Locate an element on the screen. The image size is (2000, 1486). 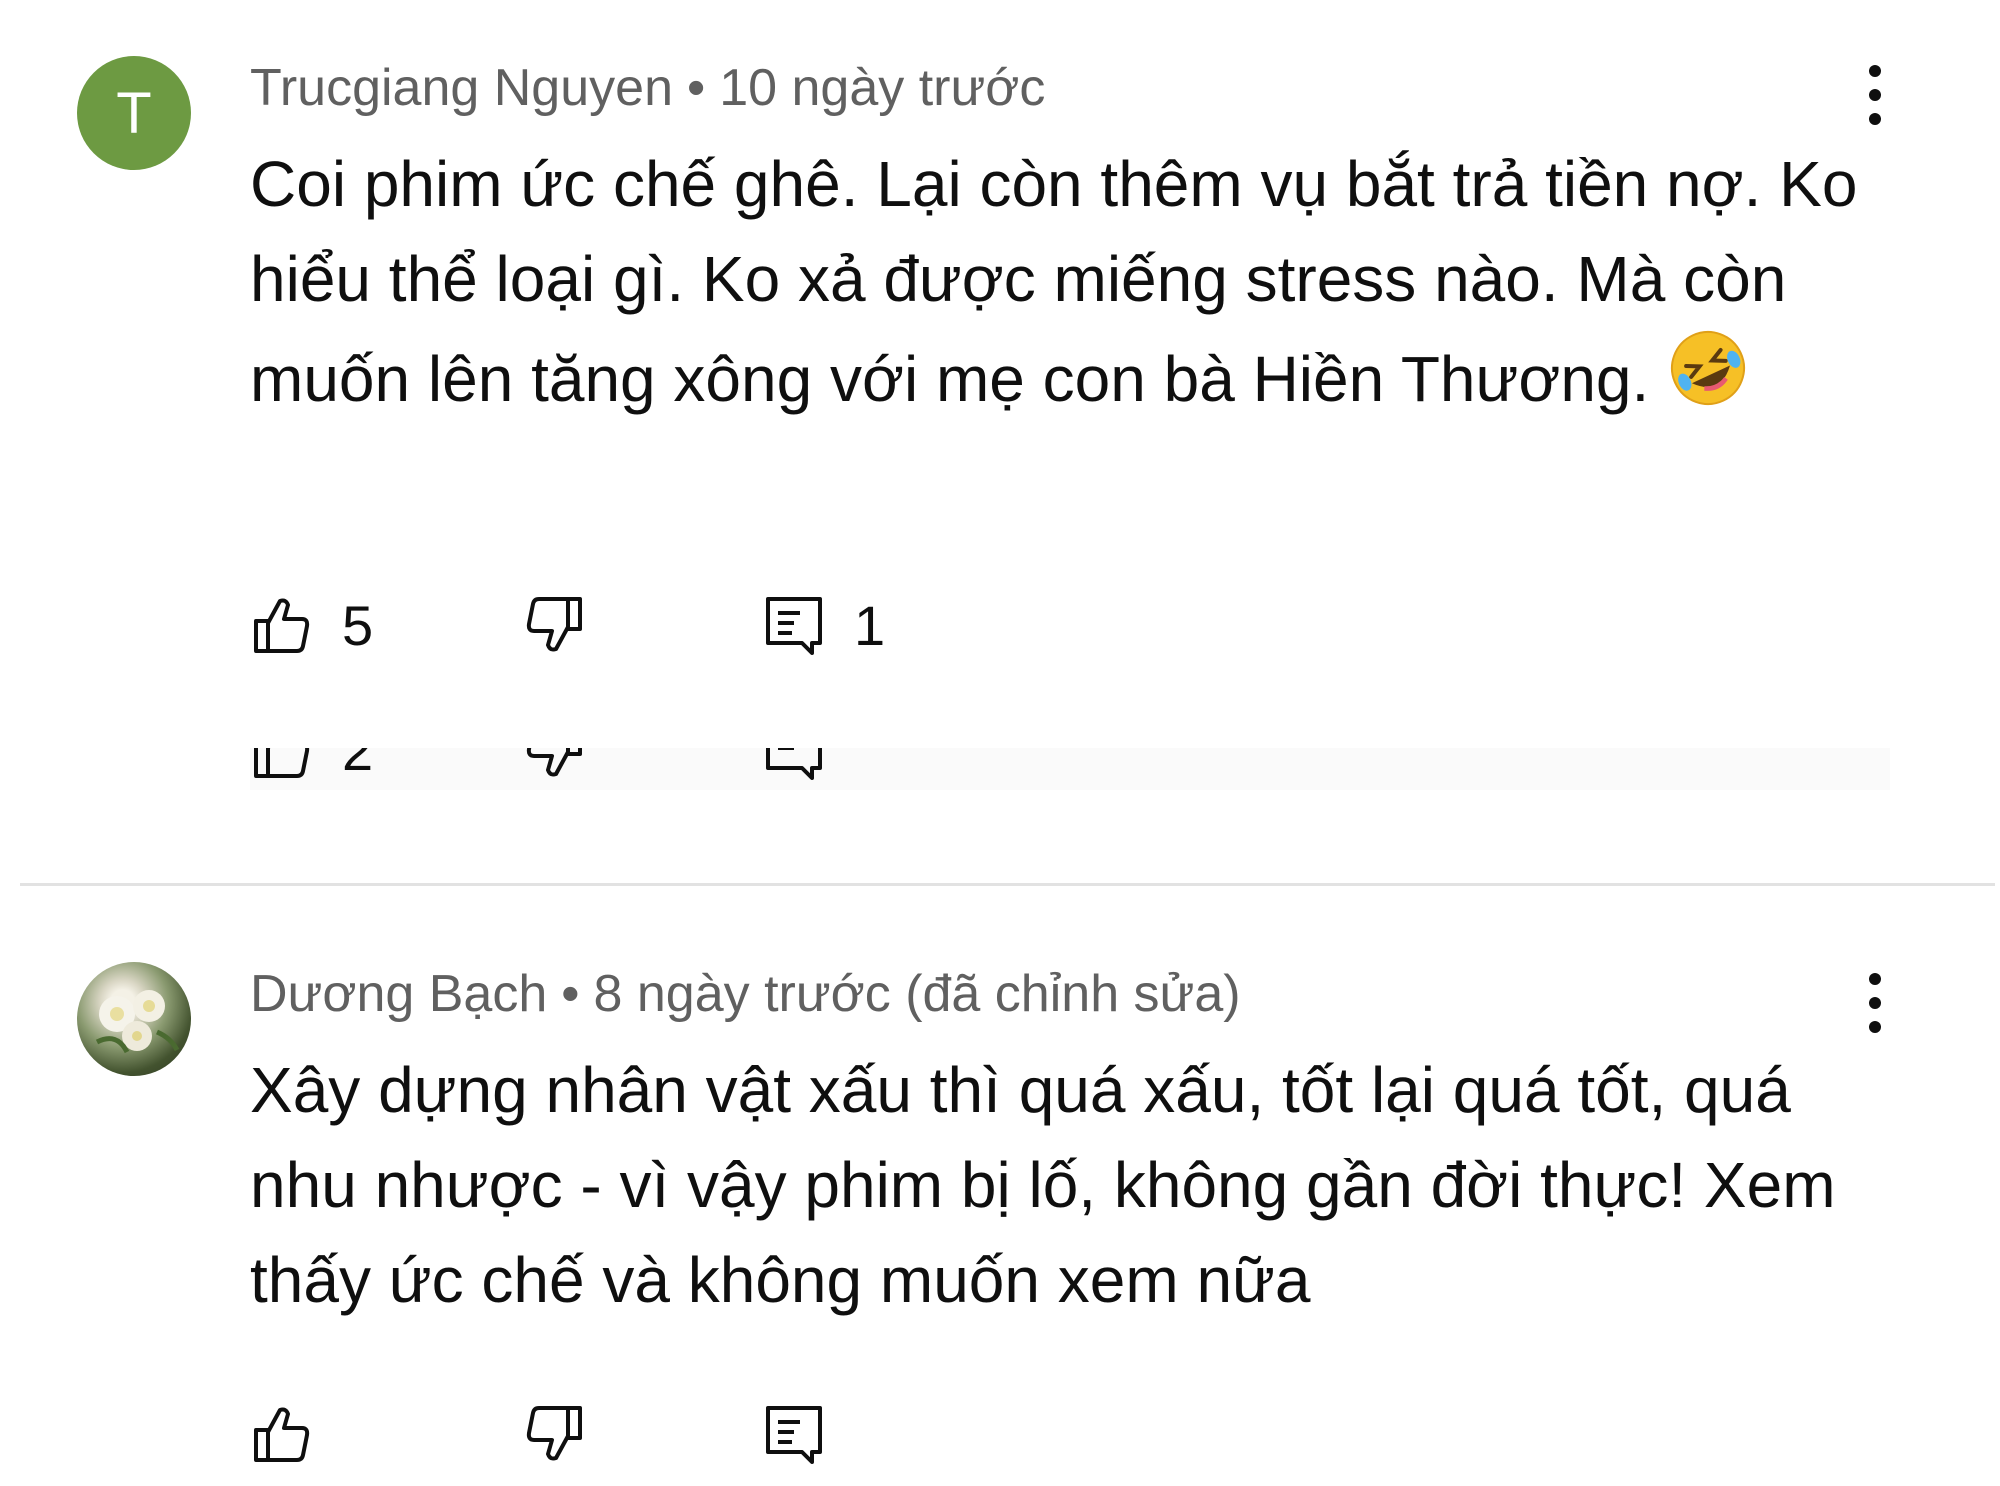
rofl-emoji-icon is located at coordinates (1708, 381).